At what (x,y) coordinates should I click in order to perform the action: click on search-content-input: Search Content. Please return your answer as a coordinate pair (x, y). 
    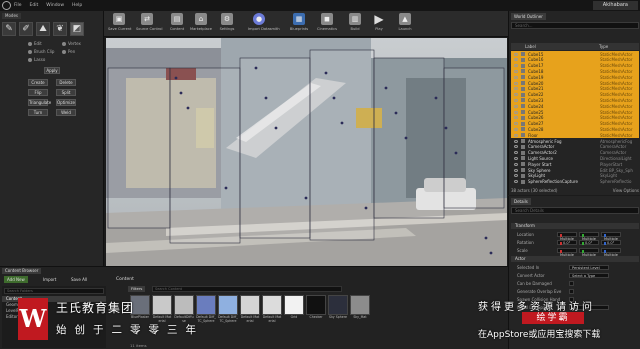
    Looking at the image, I should click on (247, 289).